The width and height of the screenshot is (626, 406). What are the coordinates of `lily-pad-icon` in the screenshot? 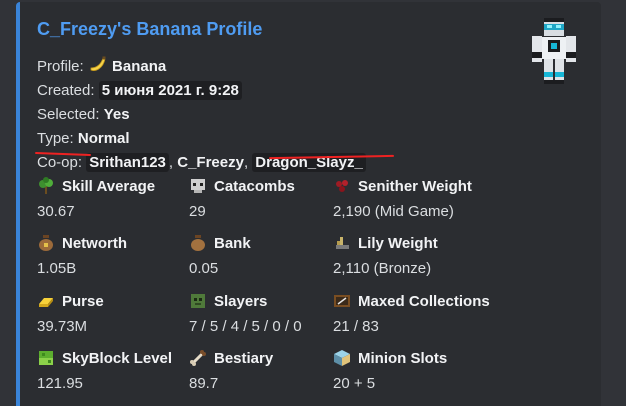 It's located at (342, 243).